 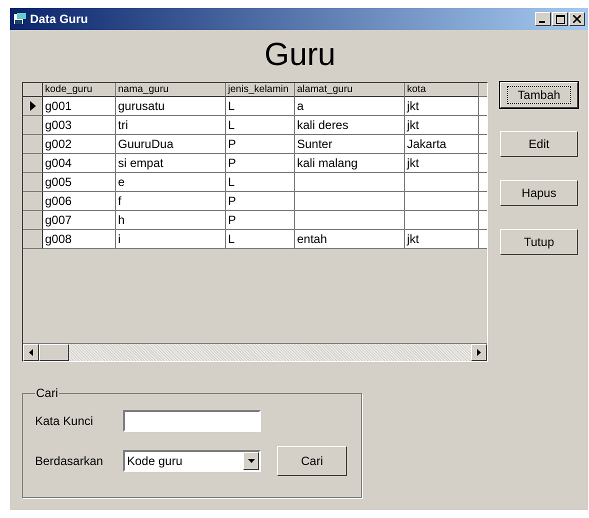 I want to click on table-cell: kali deres, so click(x=350, y=125).